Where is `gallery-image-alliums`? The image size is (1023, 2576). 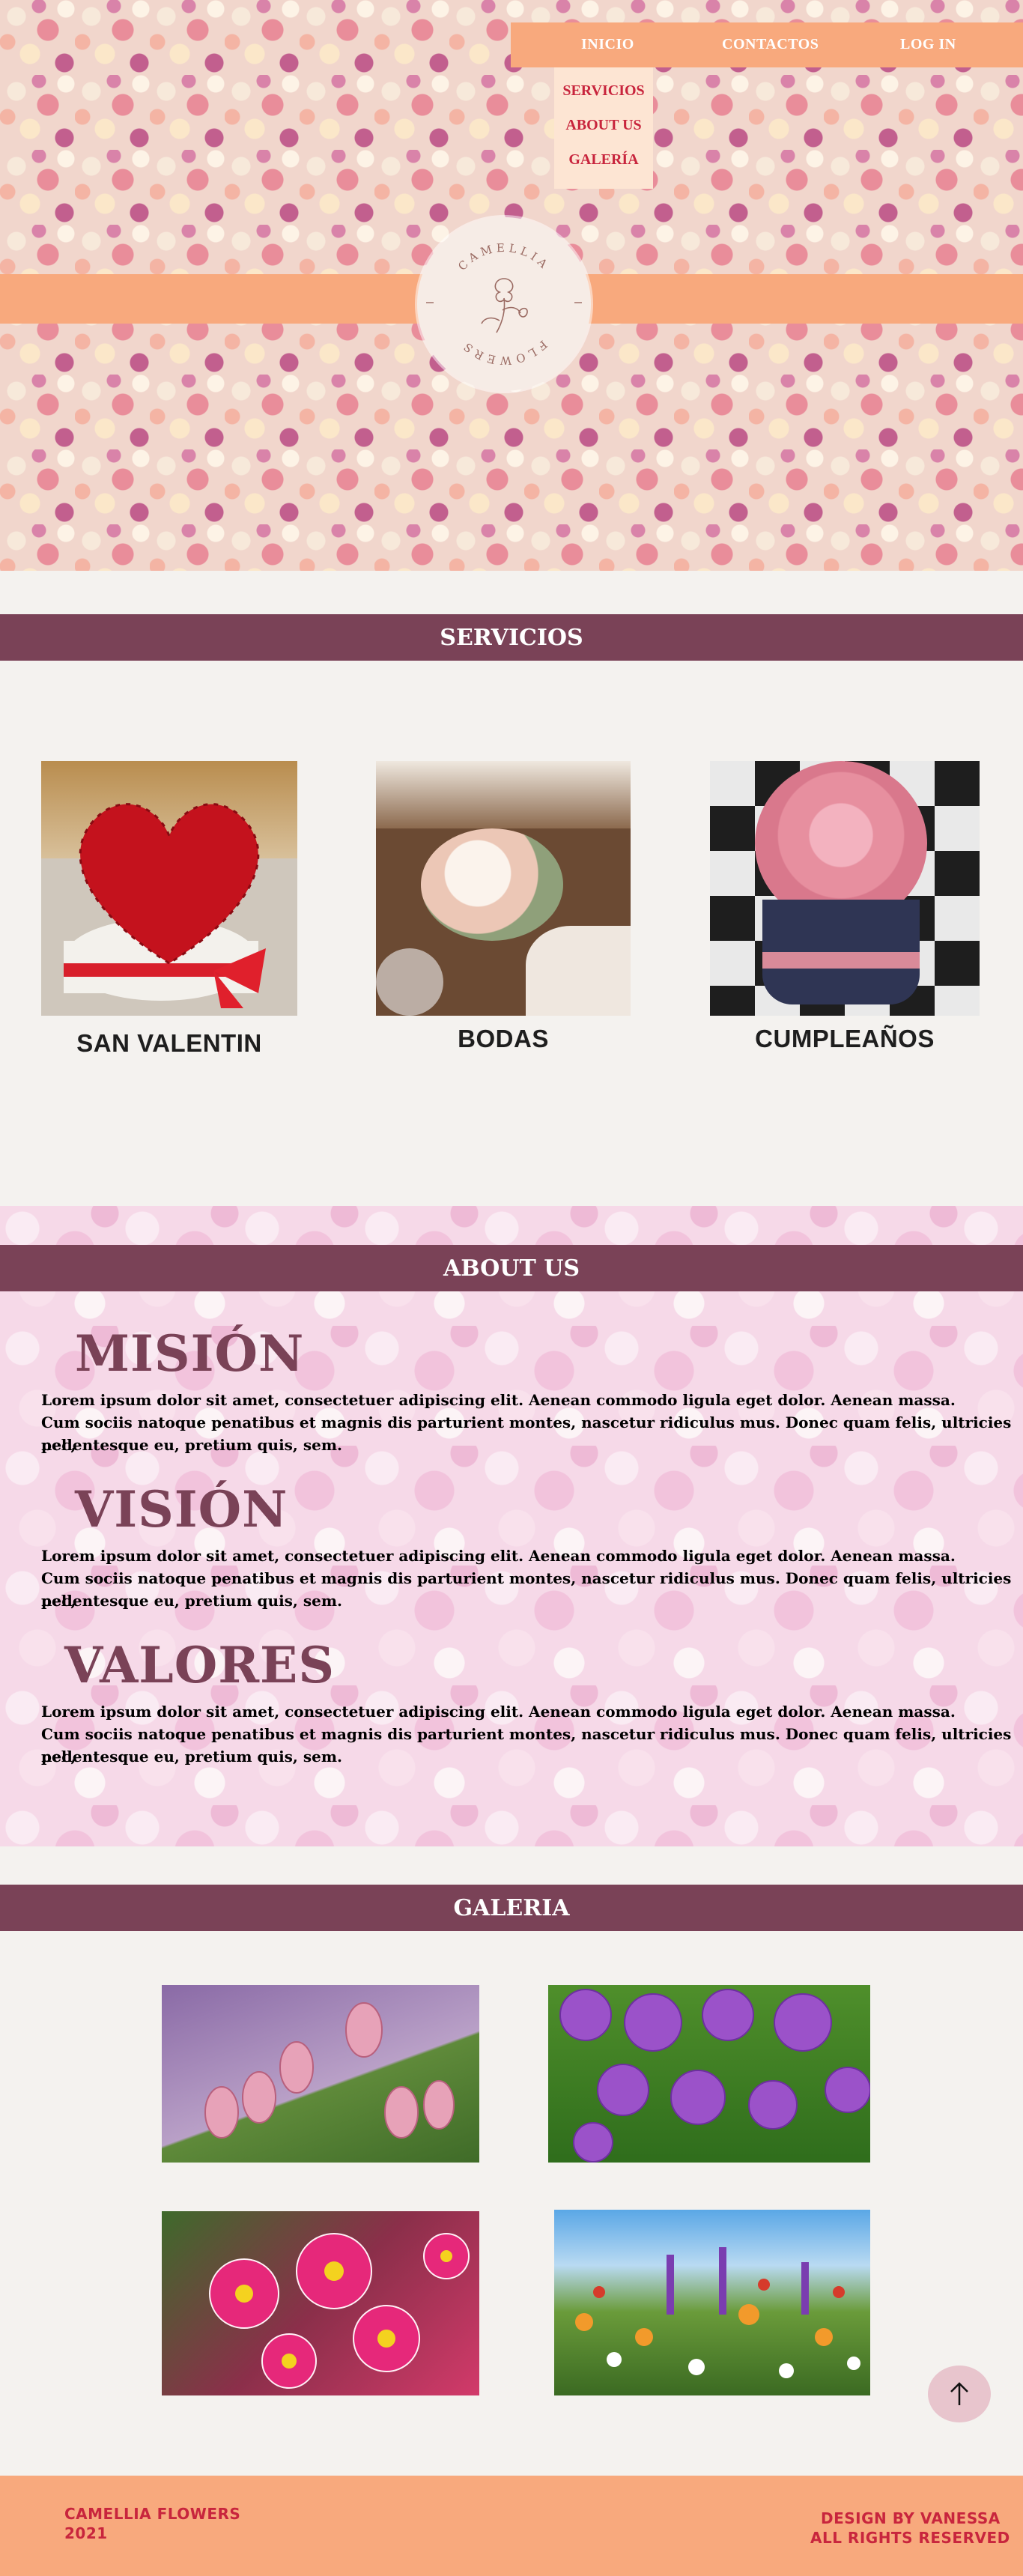
gallery-image-alliums is located at coordinates (709, 2074).